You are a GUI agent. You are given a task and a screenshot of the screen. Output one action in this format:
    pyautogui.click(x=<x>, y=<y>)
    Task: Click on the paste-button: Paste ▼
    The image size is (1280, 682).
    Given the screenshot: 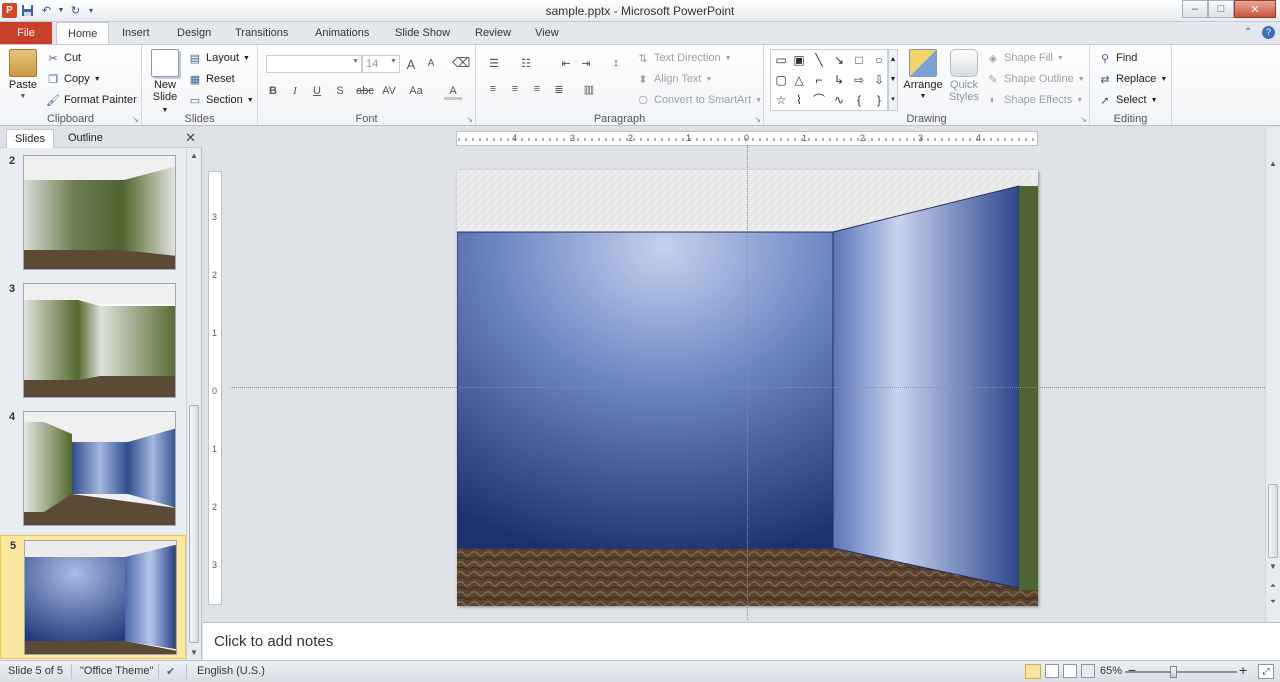 What is the action you would take?
    pyautogui.click(x=23, y=76)
    